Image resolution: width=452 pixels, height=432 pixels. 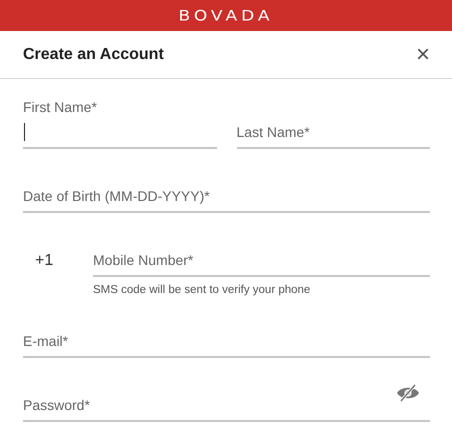 What do you see at coordinates (226, 342) in the screenshot?
I see `input-field: E-mail*` at bounding box center [226, 342].